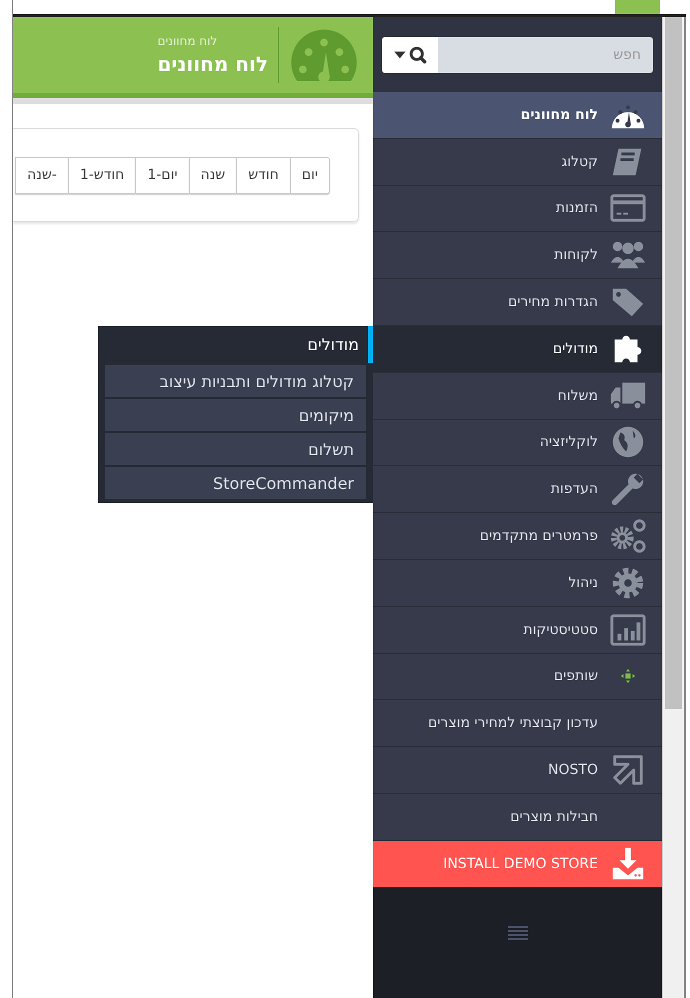  What do you see at coordinates (235, 381) in the screenshot?
I see `submenu-item: קטלוג מודולים ותבניות עיצוב` at bounding box center [235, 381].